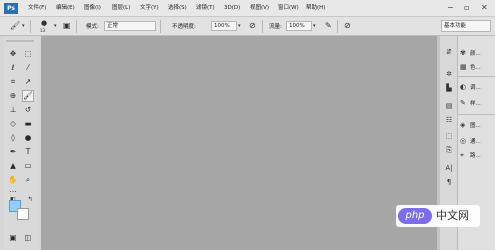 Image resolution: width=495 pixels, height=250 pixels. Describe the element at coordinates (463, 103) in the screenshot. I see `styles-icon: ✎` at that location.